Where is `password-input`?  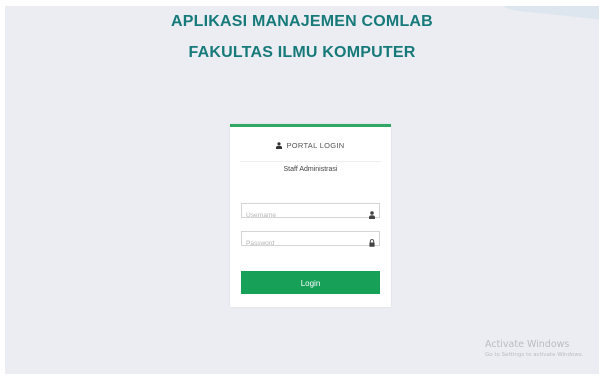 password-input is located at coordinates (303, 243).